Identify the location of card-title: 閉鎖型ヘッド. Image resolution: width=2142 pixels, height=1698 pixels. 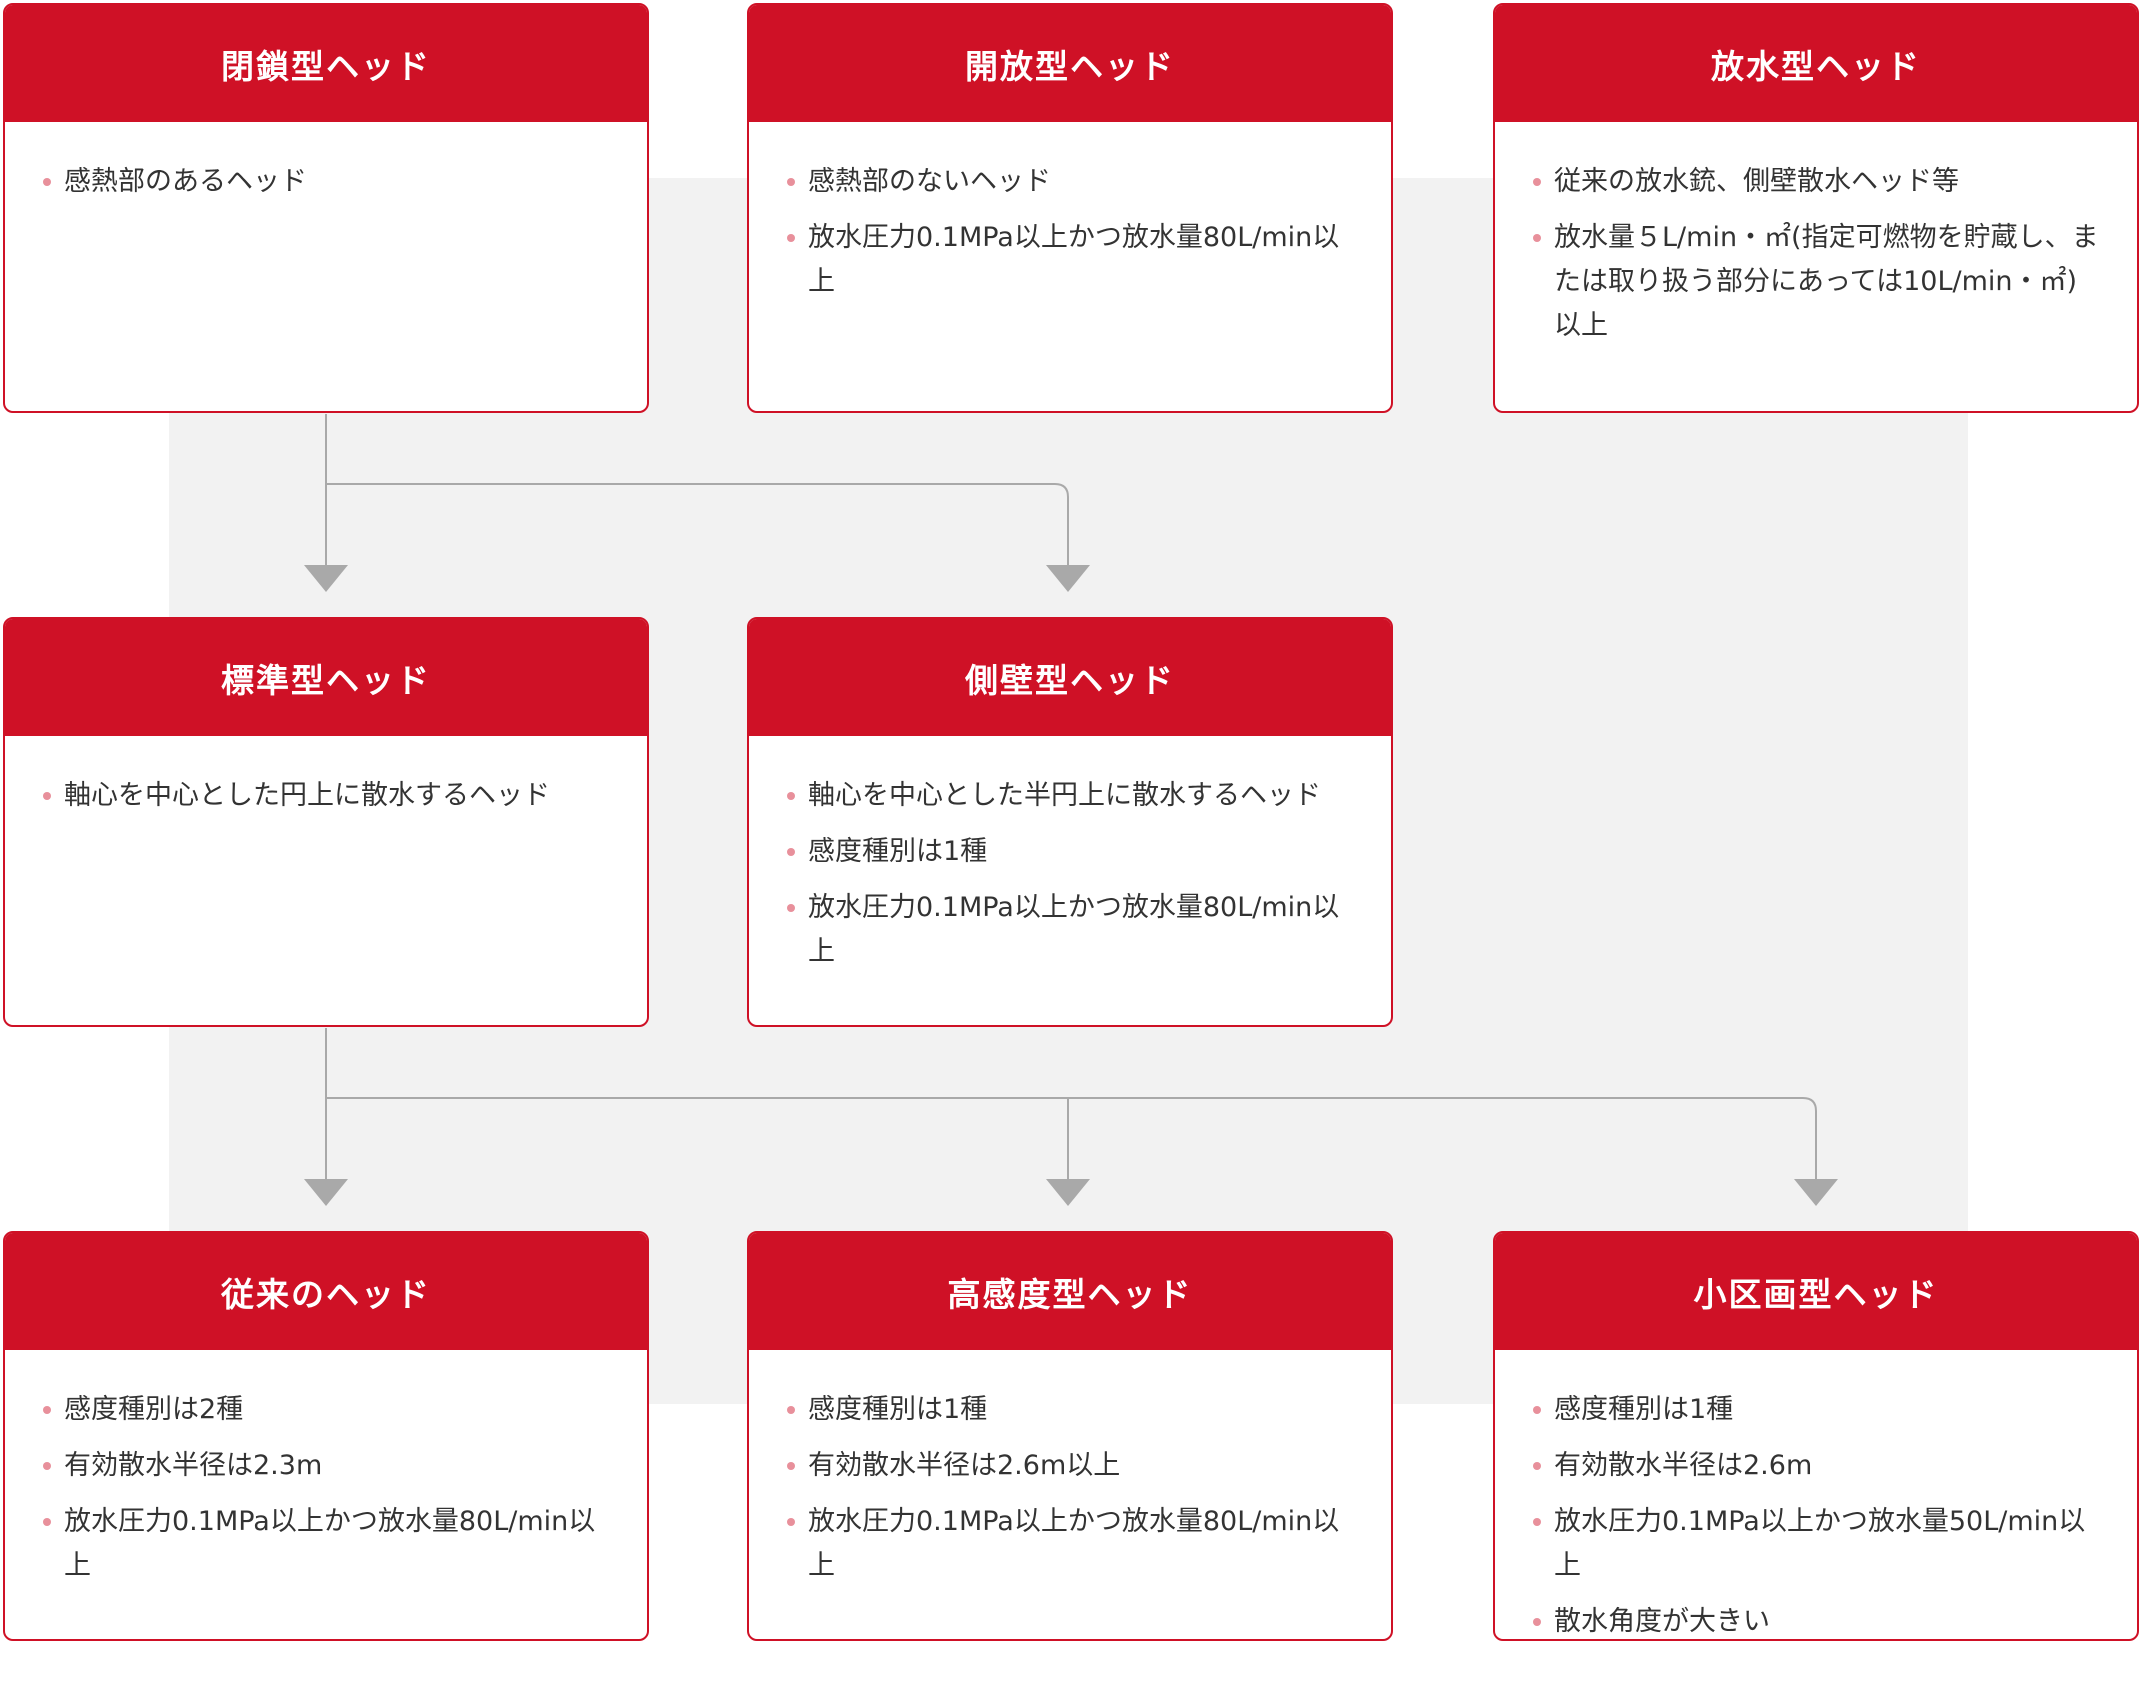
(326, 63).